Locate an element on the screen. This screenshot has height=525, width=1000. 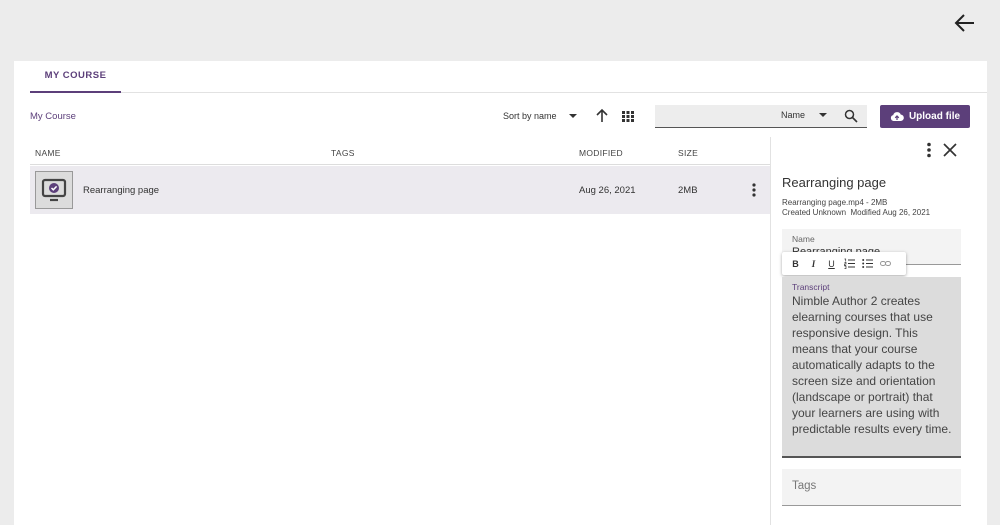
transcript-label: Transcript is located at coordinates (811, 287).